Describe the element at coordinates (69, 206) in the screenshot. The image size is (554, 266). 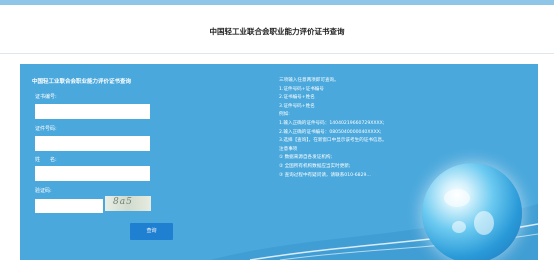
I see `captcha-input` at that location.